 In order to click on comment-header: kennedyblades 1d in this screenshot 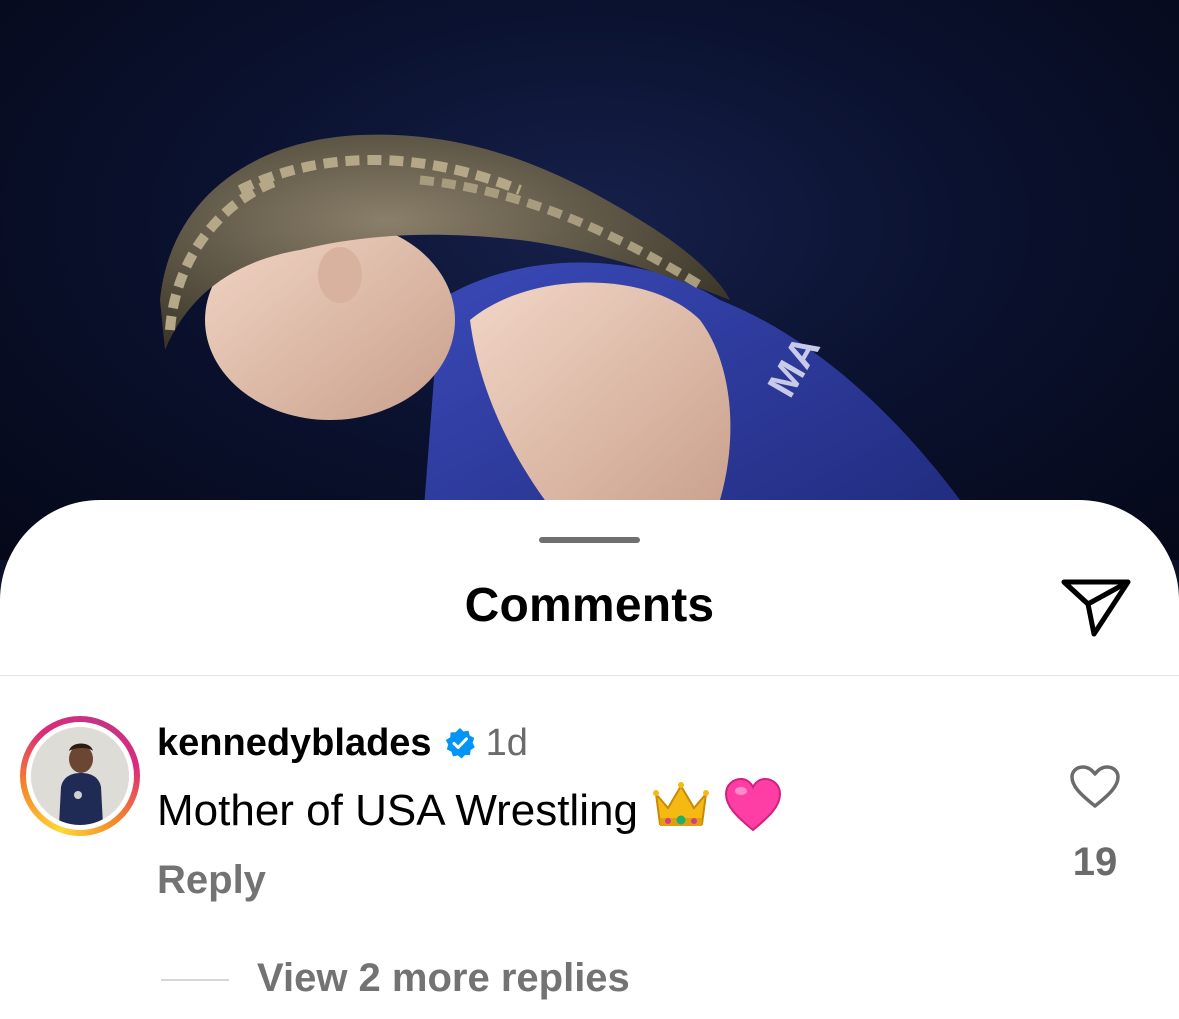, I will do `click(342, 743)`.